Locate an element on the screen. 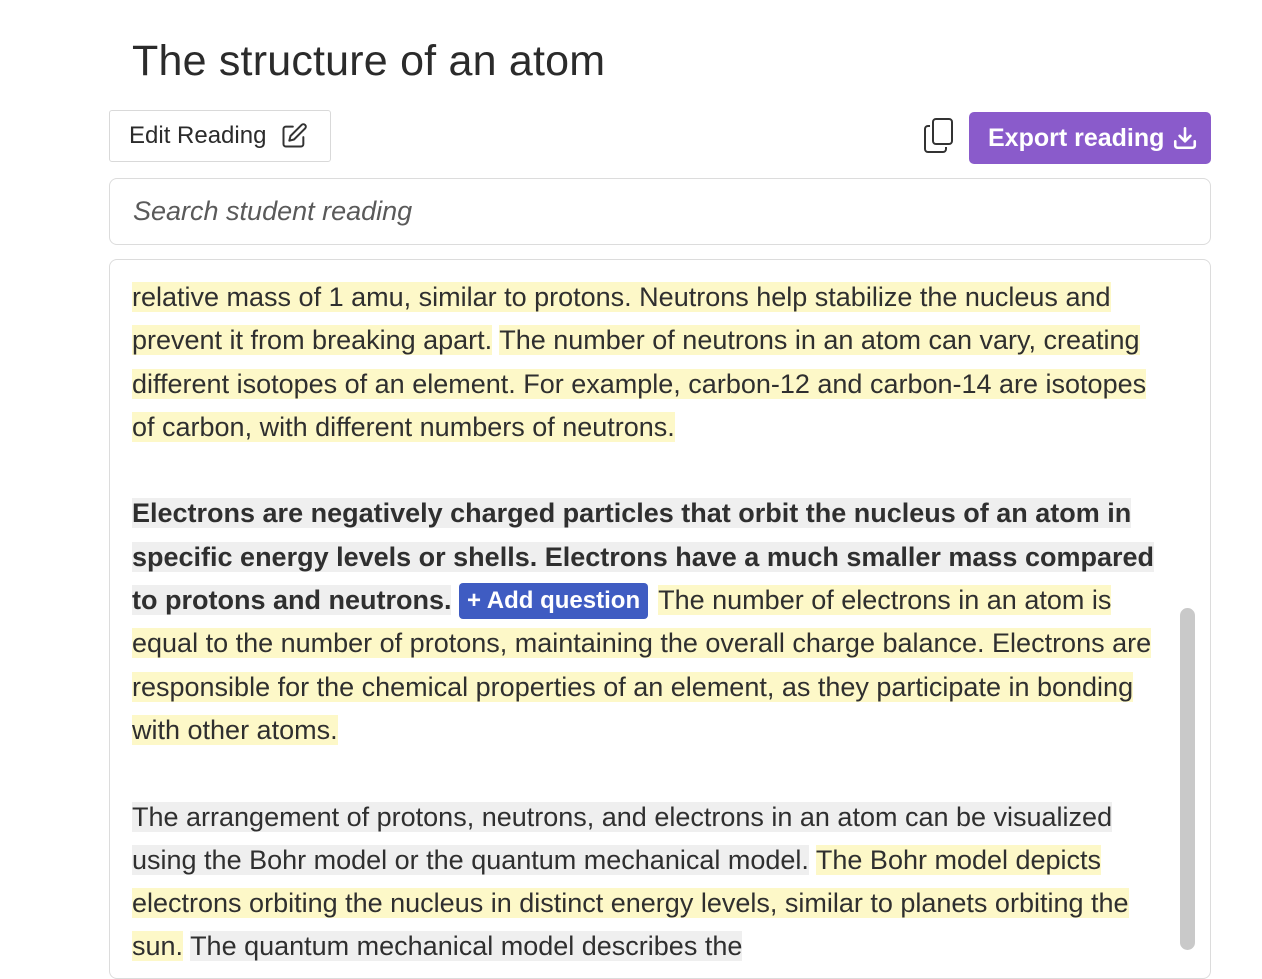 Image resolution: width=1262 pixels, height=979 pixels. edit-icon is located at coordinates (294, 136).